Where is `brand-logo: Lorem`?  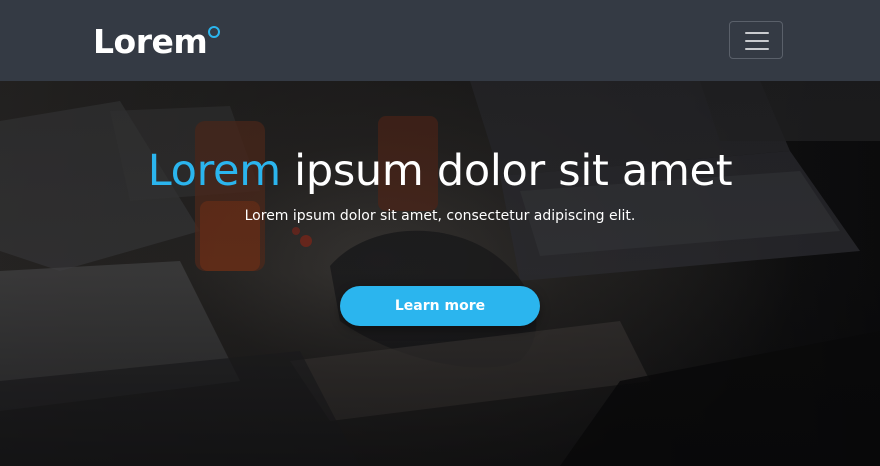
brand-logo: Lorem is located at coordinates (157, 40).